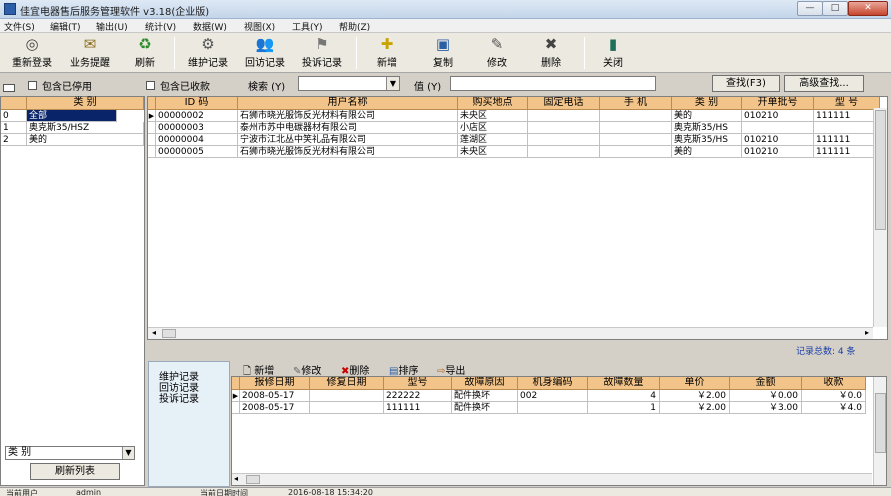 This screenshot has width=891, height=496. Describe the element at coordinates (418, 383) in the screenshot. I see `column-header: 型号` at that location.